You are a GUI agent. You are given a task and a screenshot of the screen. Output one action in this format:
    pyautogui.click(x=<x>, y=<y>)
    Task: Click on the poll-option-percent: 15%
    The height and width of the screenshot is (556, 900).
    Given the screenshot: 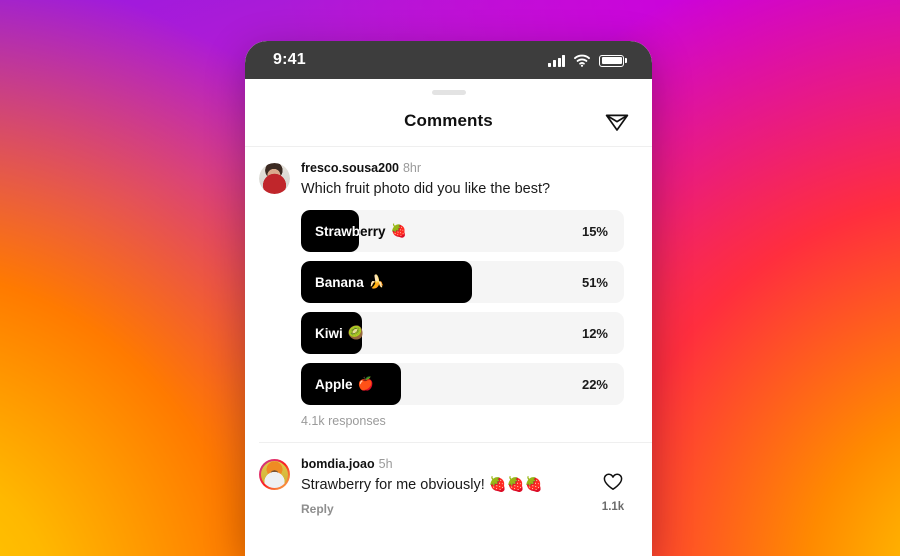 What is the action you would take?
    pyautogui.click(x=594, y=231)
    